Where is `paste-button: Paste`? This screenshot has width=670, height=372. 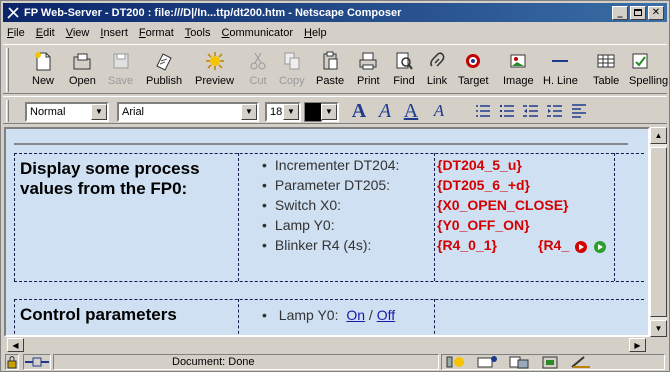 paste-button: Paste is located at coordinates (330, 70).